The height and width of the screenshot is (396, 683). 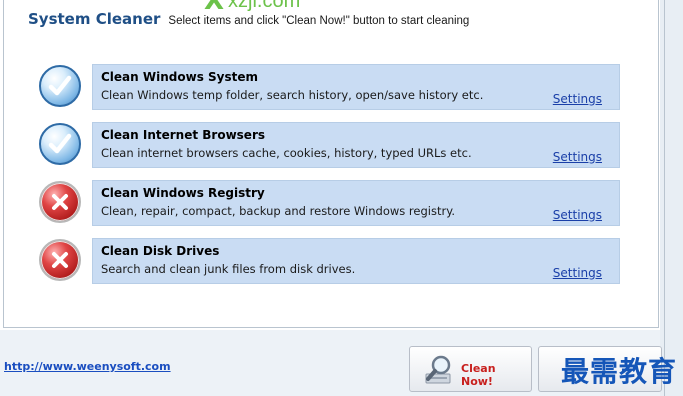 I want to click on website-link: http://www.weenysoft.com, so click(x=87, y=366).